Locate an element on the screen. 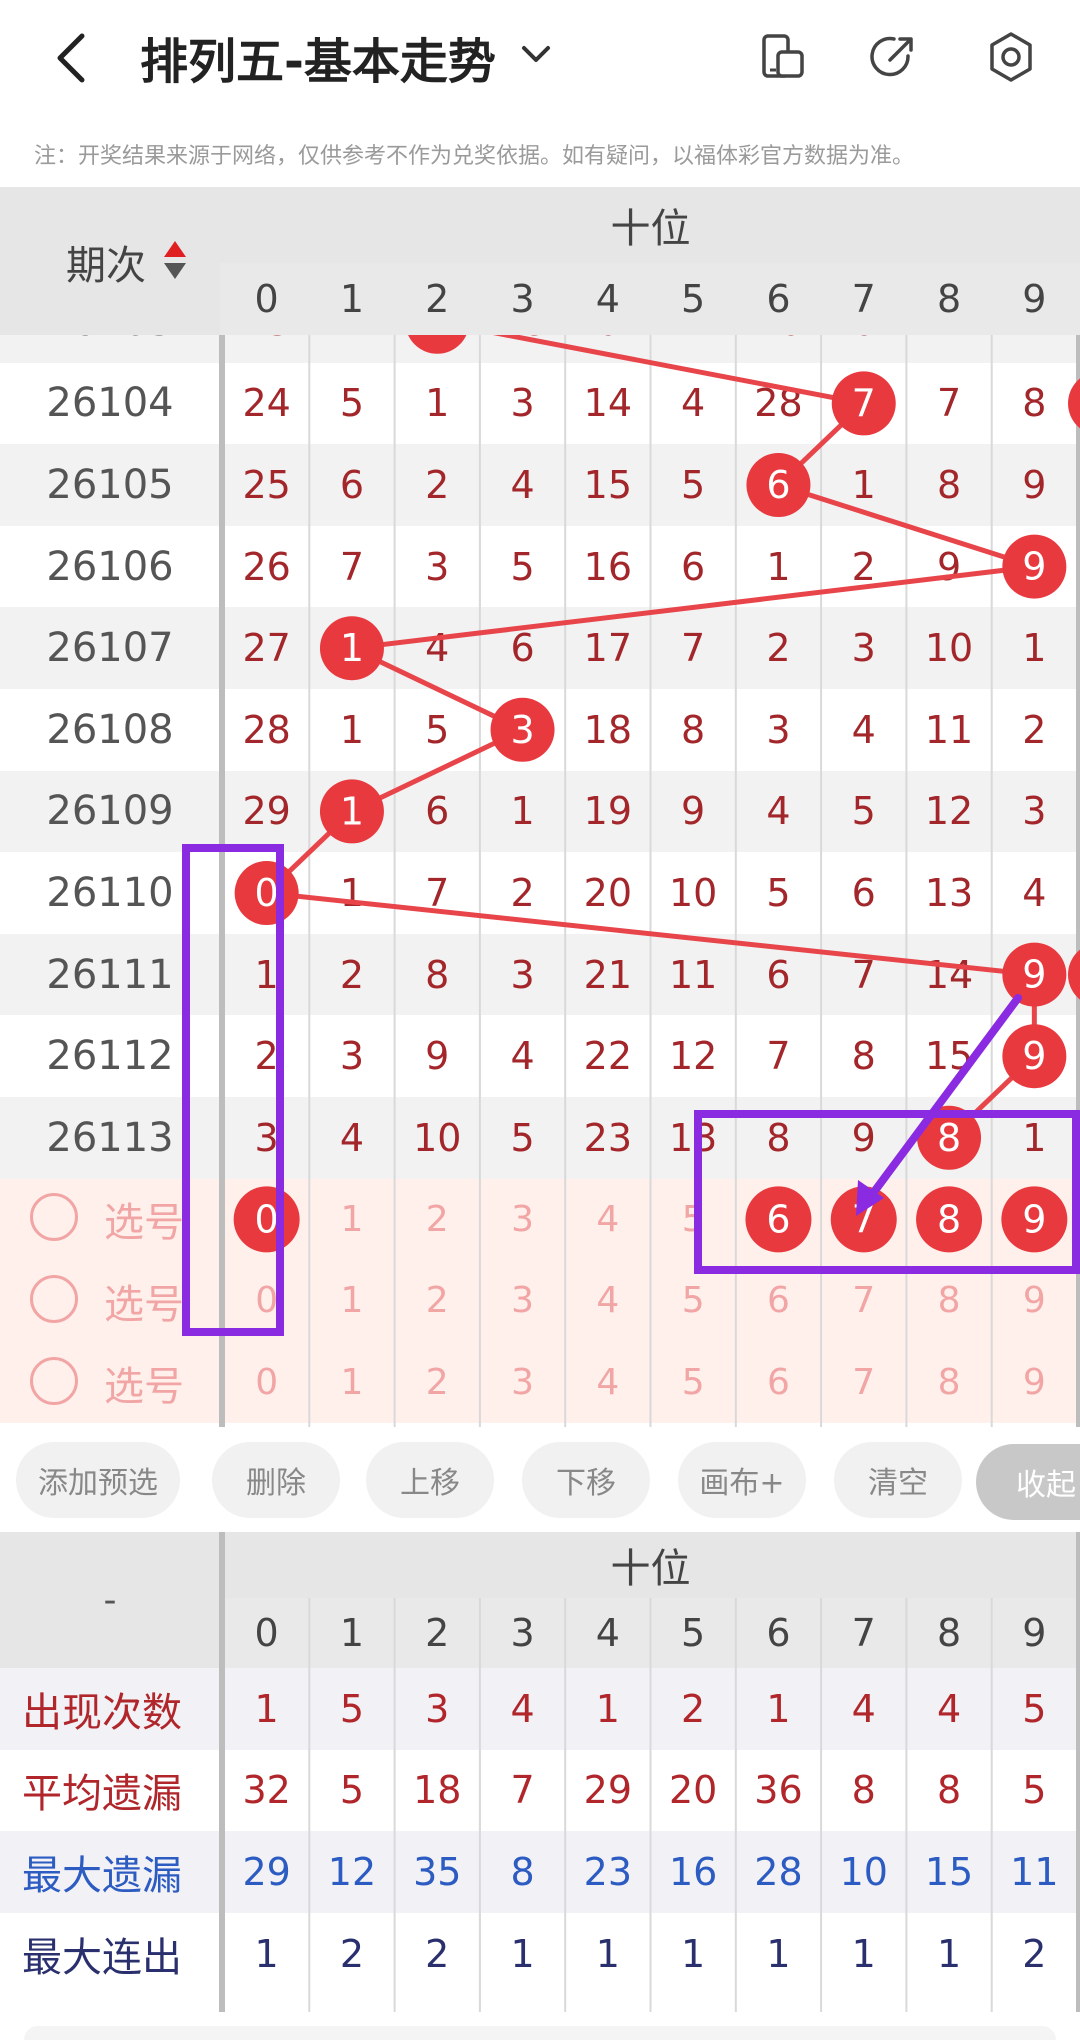  toolbar-button: 清空 is located at coordinates (898, 1480).